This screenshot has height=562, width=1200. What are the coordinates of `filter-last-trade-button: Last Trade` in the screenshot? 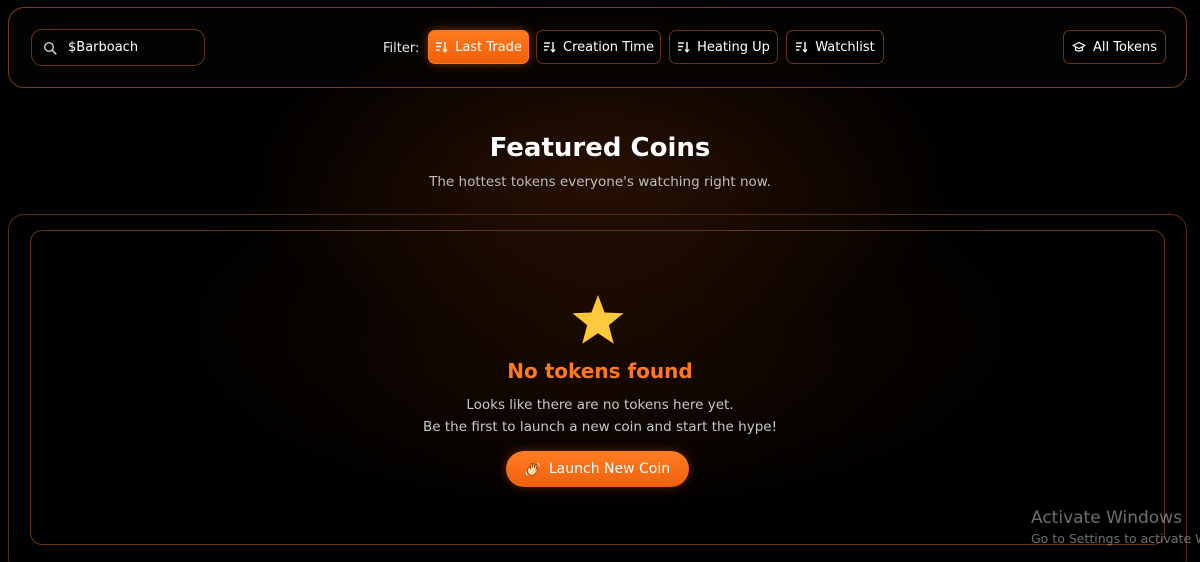 It's located at (478, 47).